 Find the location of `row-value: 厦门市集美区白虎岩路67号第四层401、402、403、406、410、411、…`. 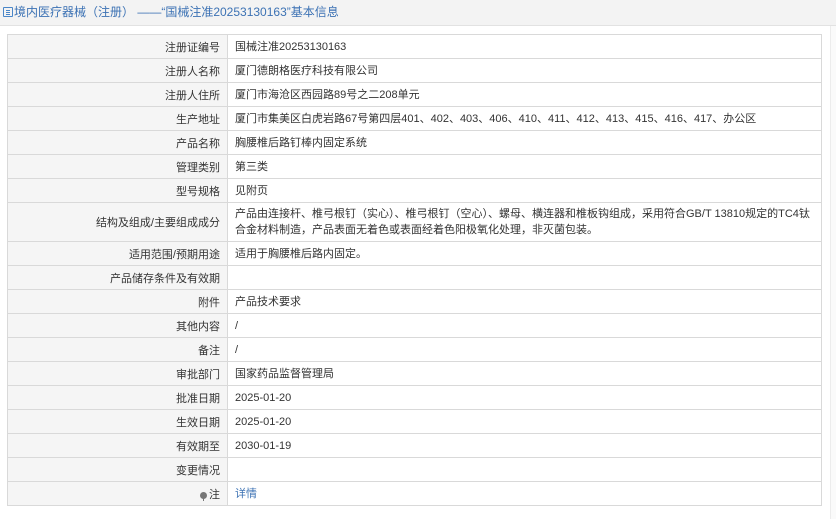

row-value: 厦门市集美区白虎岩路67号第四层401、402、403、406、410、411、… is located at coordinates (524, 118).